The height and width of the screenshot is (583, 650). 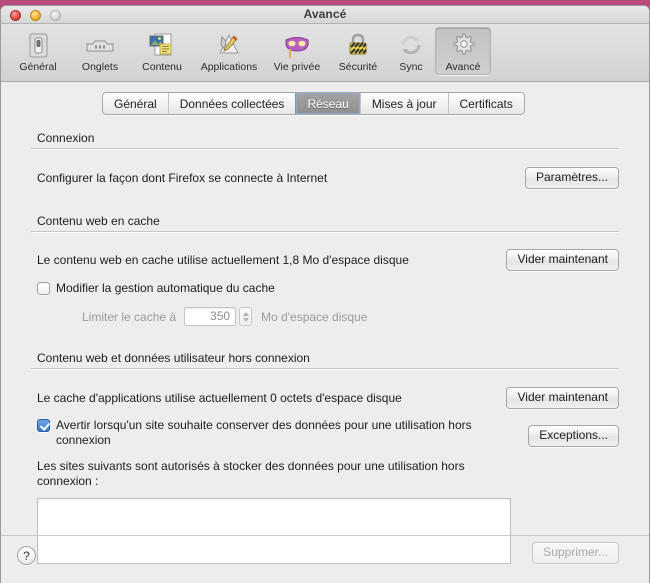 What do you see at coordinates (358, 67) in the screenshot?
I see `toolbar-item-label: Sécurité` at bounding box center [358, 67].